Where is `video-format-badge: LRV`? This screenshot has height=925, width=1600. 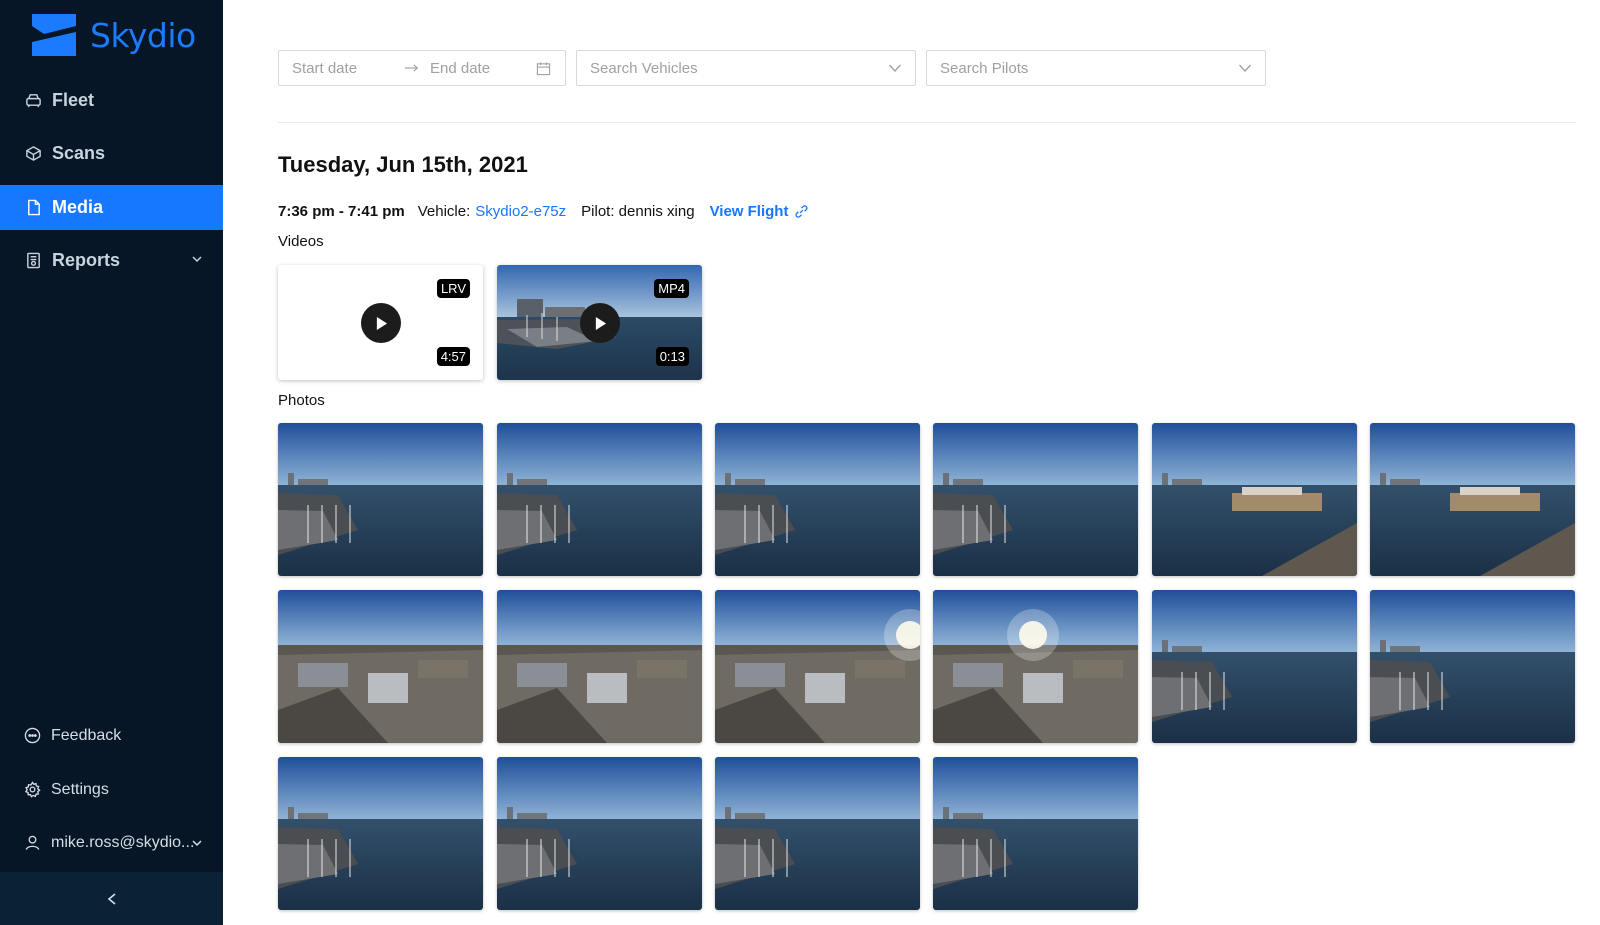
video-format-badge: LRV is located at coordinates (453, 288).